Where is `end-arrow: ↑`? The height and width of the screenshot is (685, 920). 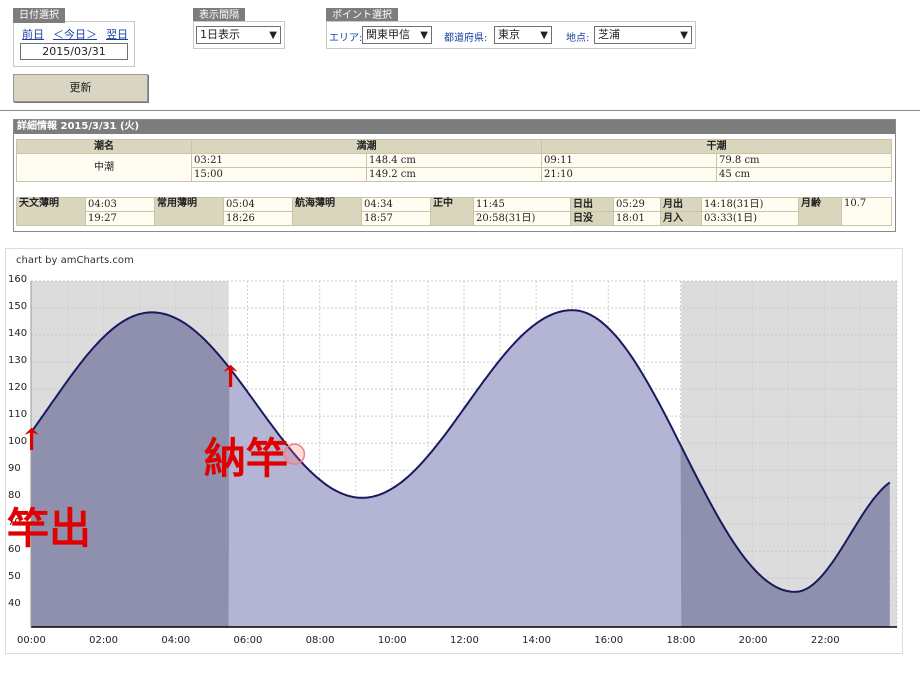 end-arrow: ↑ is located at coordinates (231, 377).